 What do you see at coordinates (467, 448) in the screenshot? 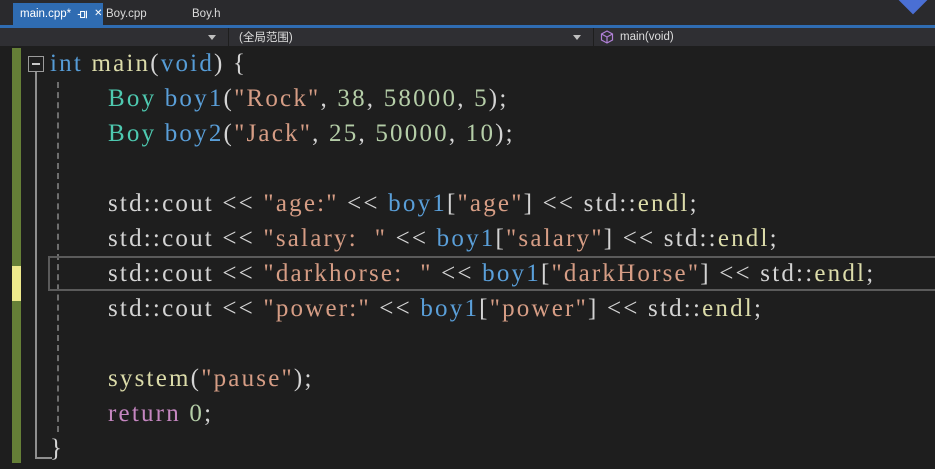
I see `code-line: }` at bounding box center [467, 448].